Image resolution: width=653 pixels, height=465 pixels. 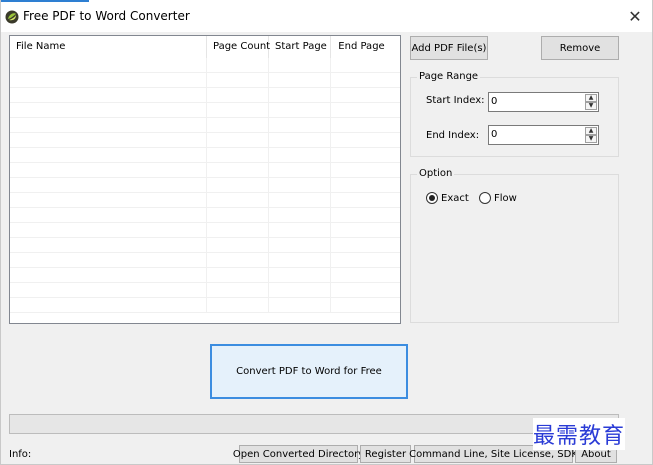 I want to click on start-index-spin-buttons: ▲ ▼, so click(x=591, y=102).